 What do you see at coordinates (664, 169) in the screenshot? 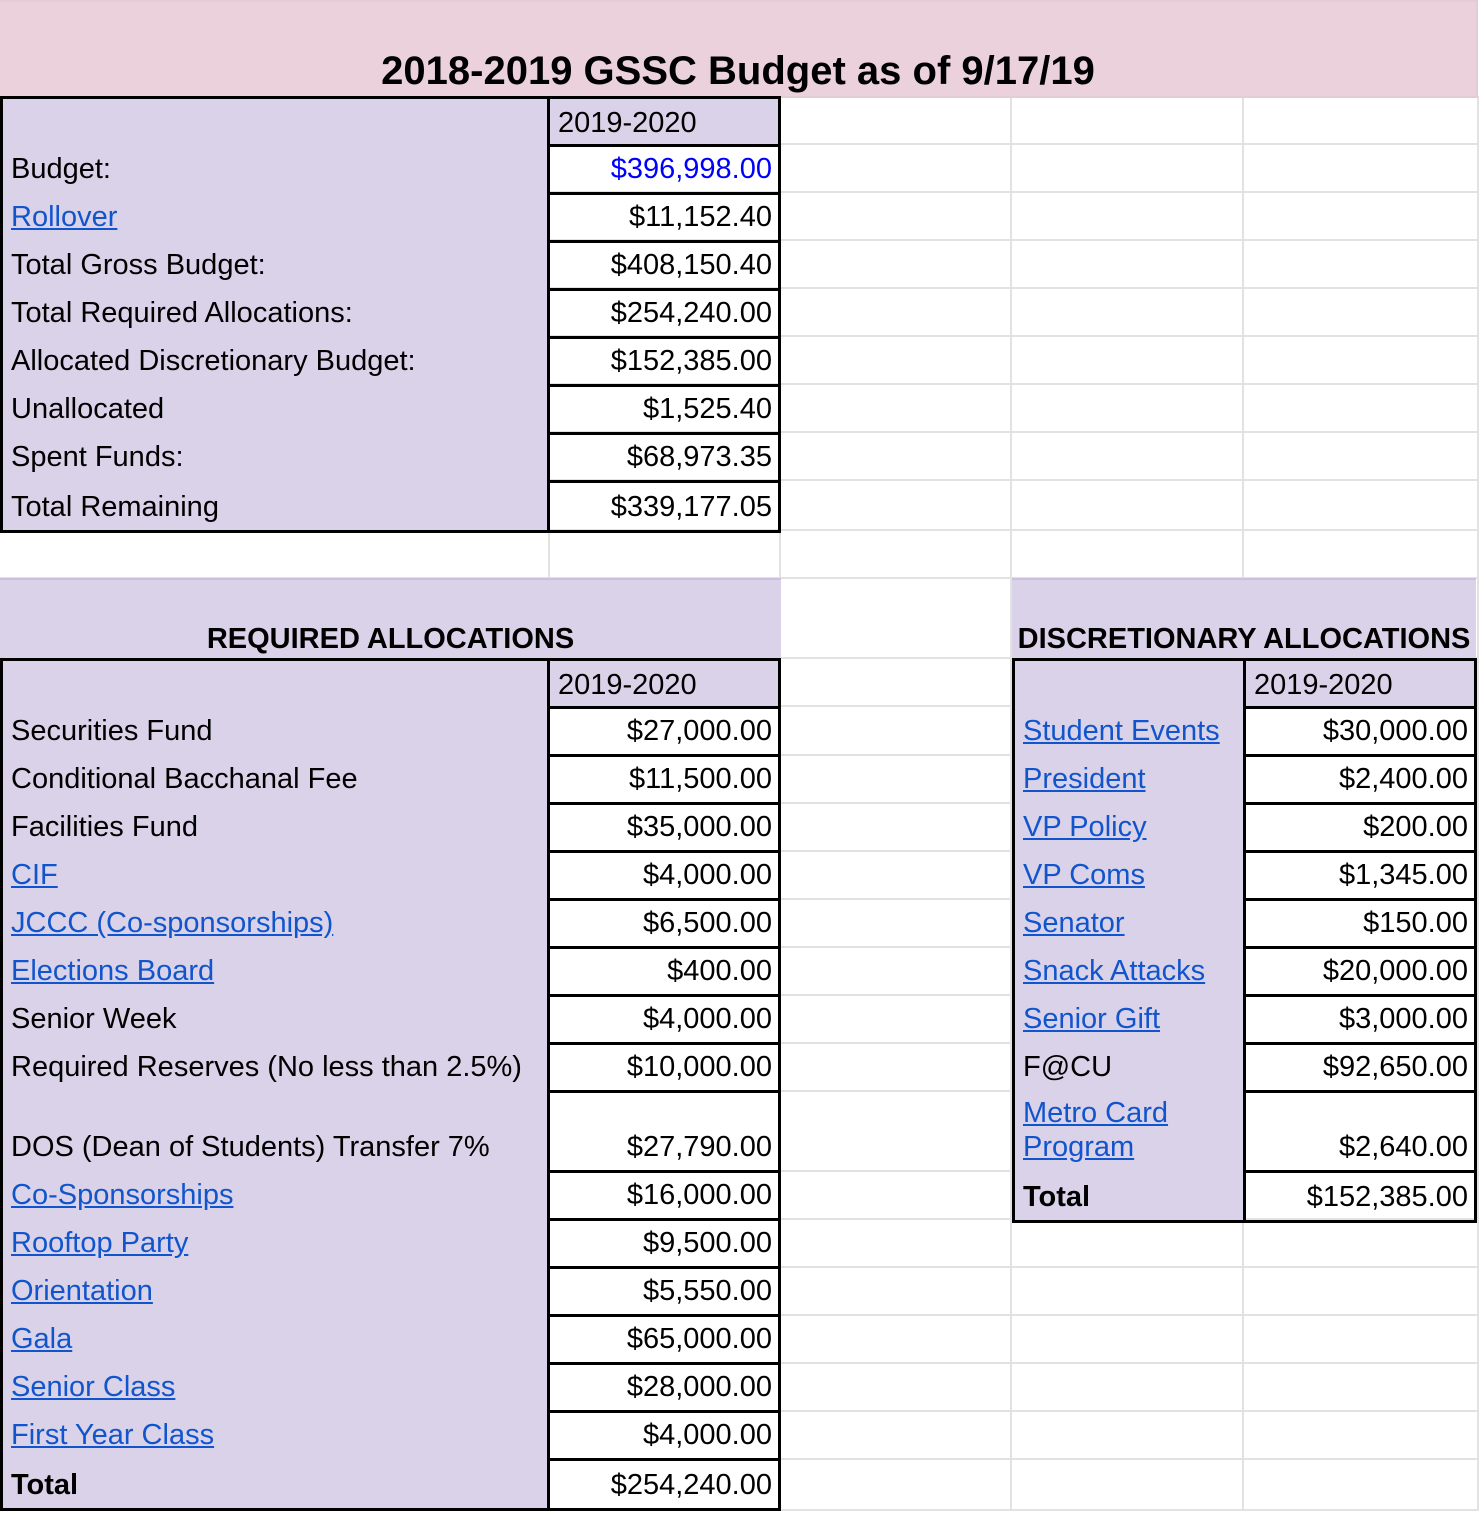
I see `summary-value-budget: $396,998.00` at bounding box center [664, 169].